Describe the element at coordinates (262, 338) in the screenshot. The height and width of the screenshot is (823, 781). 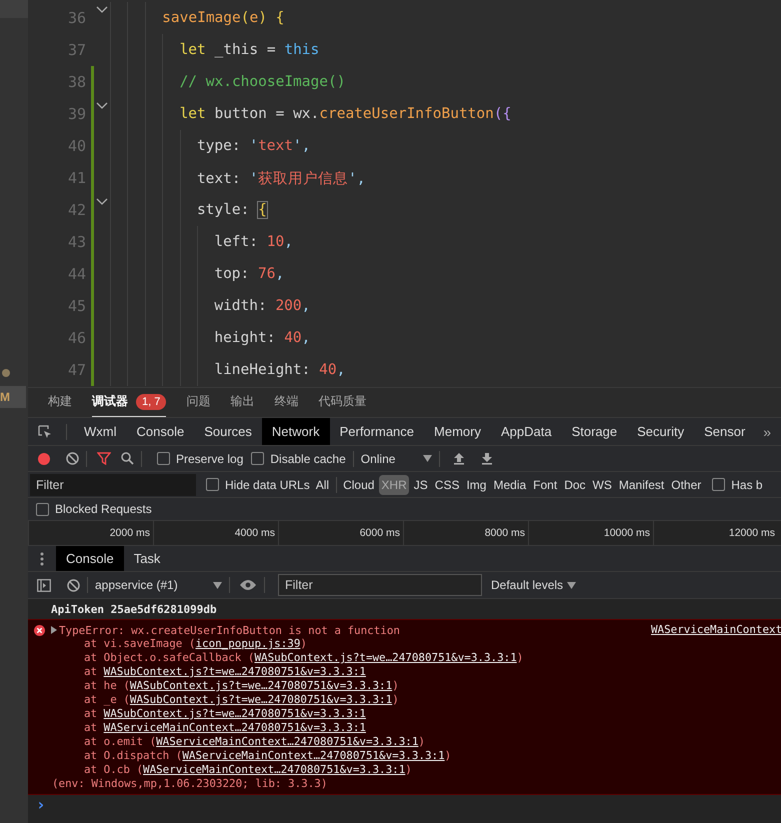
I see `code-line: height: 40,` at that location.